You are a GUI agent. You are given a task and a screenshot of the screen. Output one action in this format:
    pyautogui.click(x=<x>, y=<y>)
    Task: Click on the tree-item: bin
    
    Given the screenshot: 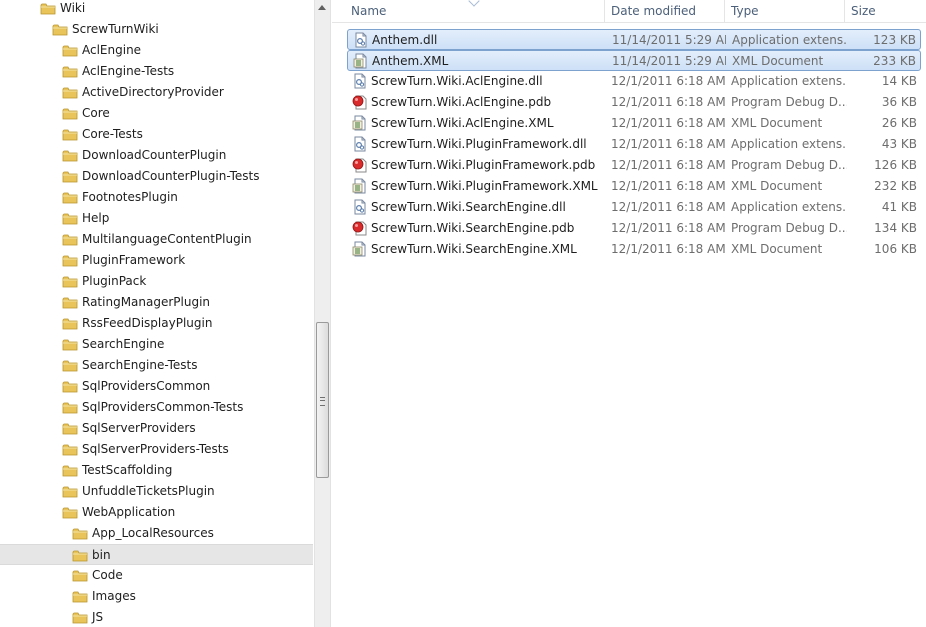 What is the action you would take?
    pyautogui.click(x=156, y=554)
    